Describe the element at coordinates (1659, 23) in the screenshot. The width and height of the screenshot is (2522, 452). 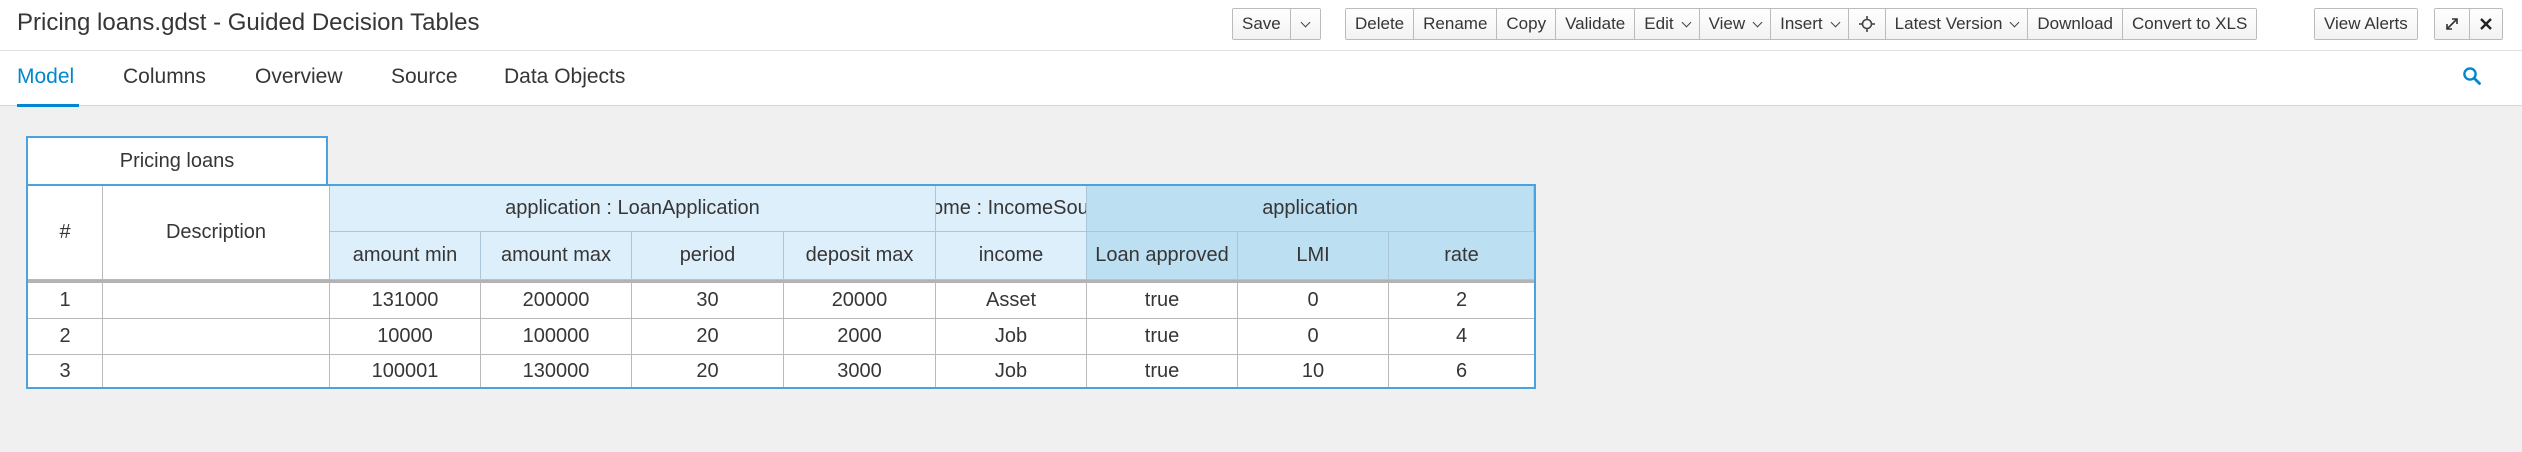
I see `edit-menu-label: Edit` at that location.